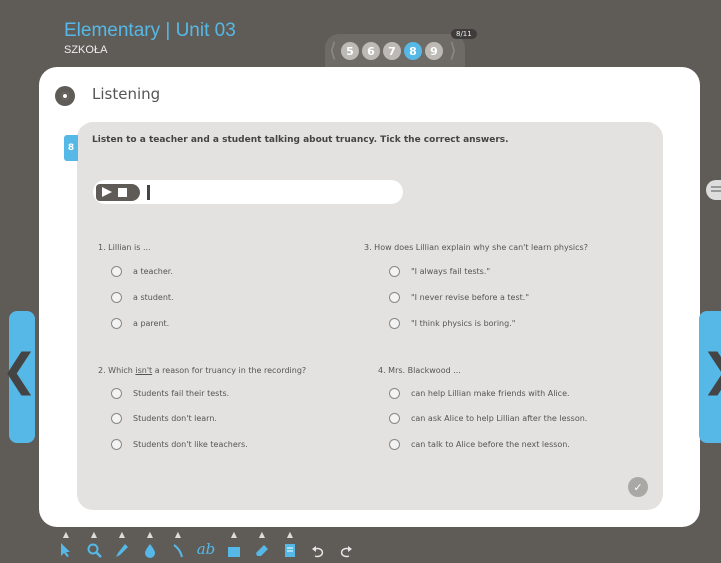 This screenshot has height=563, width=721. I want to click on question-3-option-b: "I never revise before a test.", so click(459, 297).